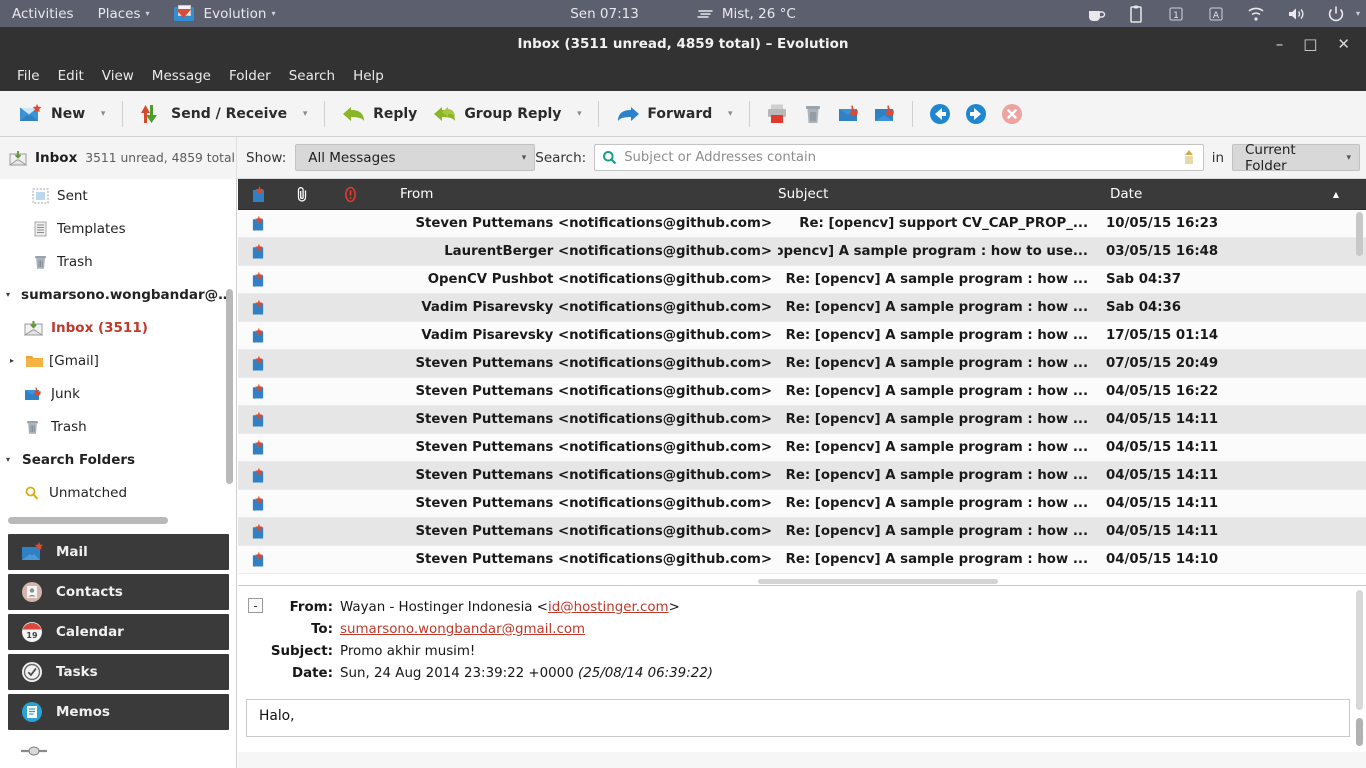 Image resolution: width=1366 pixels, height=768 pixels. What do you see at coordinates (225, 13) in the screenshot?
I see `app-menu: Evolution ▾` at bounding box center [225, 13].